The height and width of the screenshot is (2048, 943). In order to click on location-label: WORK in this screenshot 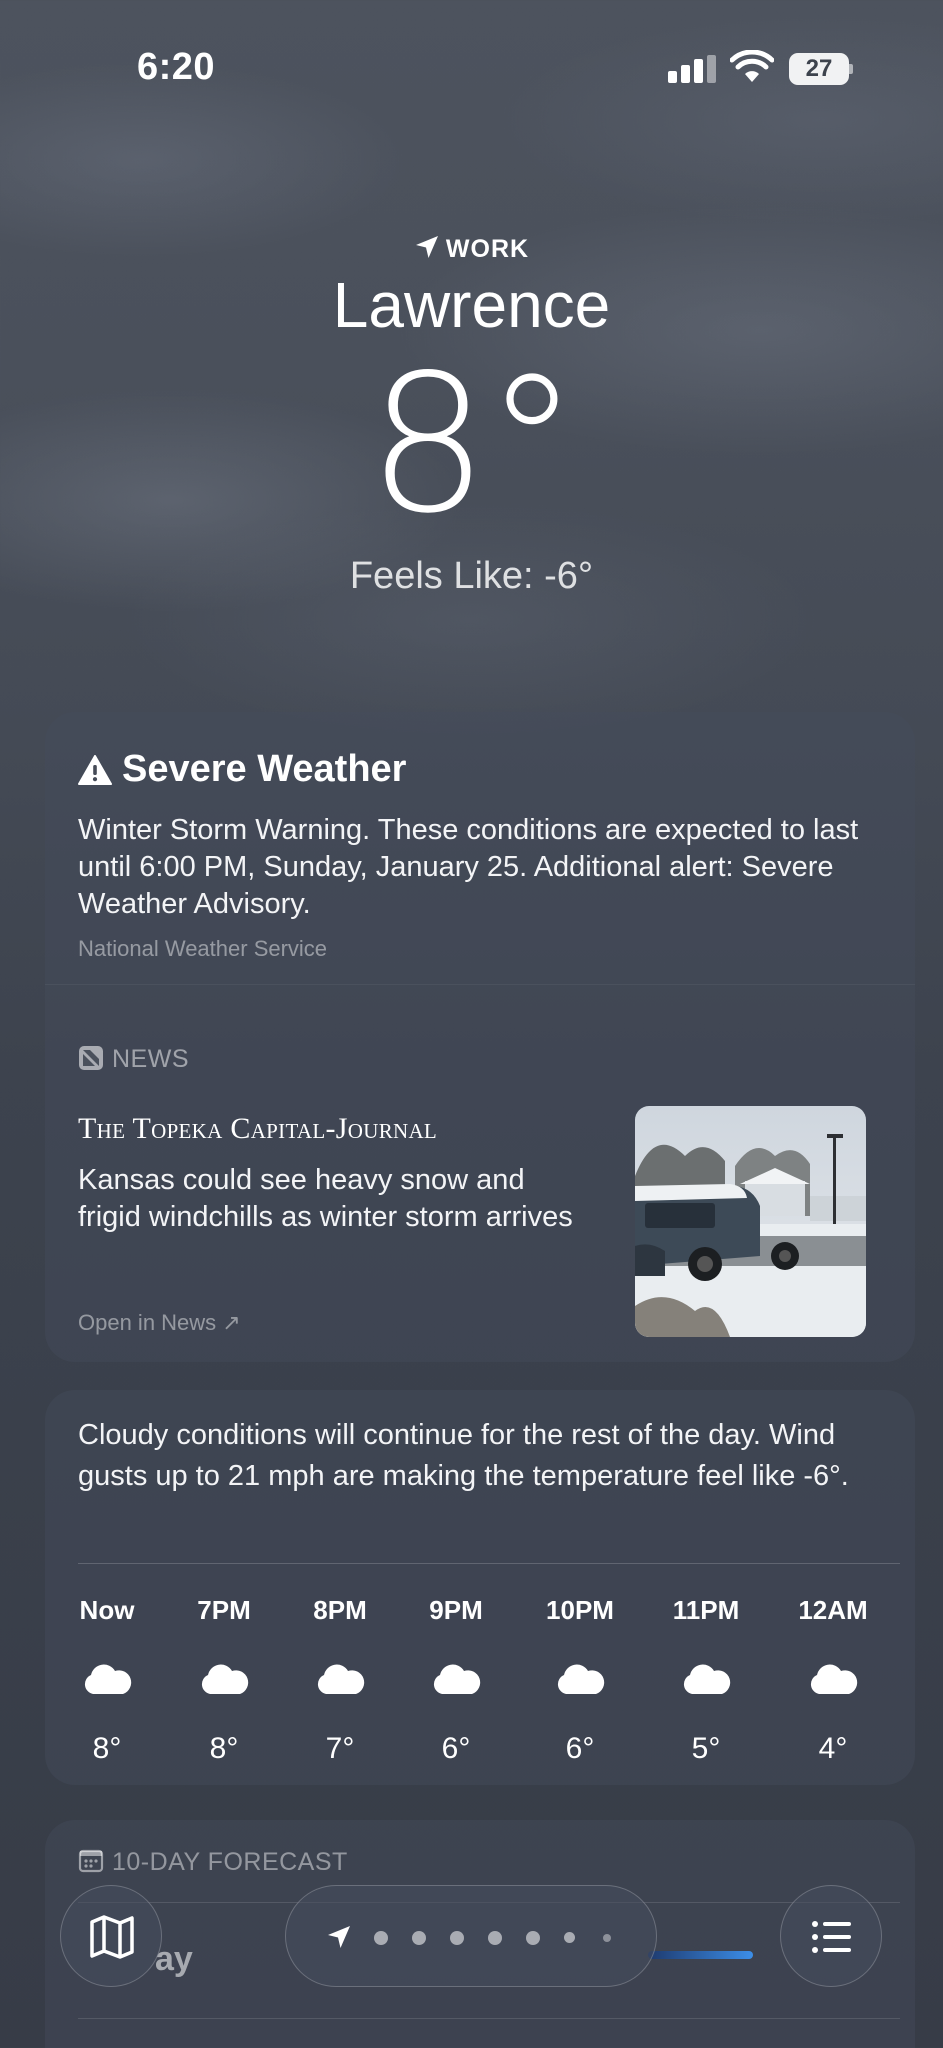, I will do `click(487, 249)`.